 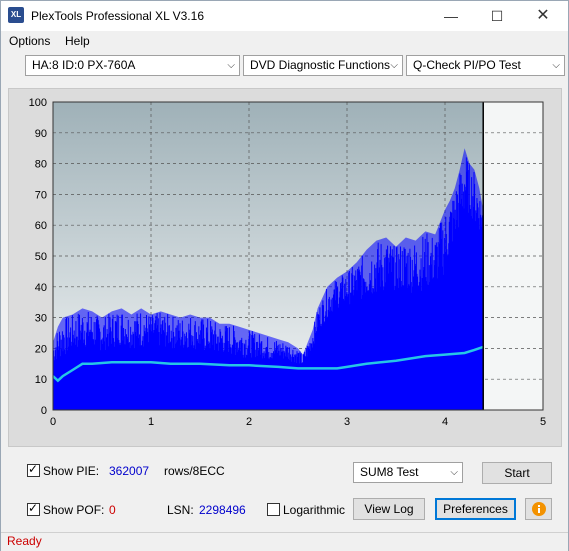 What do you see at coordinates (41, 319) in the screenshot?
I see `y-tick-label: 30` at bounding box center [41, 319].